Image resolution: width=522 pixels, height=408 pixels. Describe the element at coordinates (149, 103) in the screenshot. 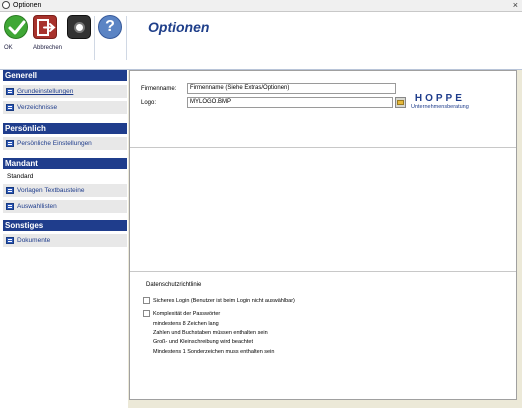

I see `logo-label: Logo:` at that location.